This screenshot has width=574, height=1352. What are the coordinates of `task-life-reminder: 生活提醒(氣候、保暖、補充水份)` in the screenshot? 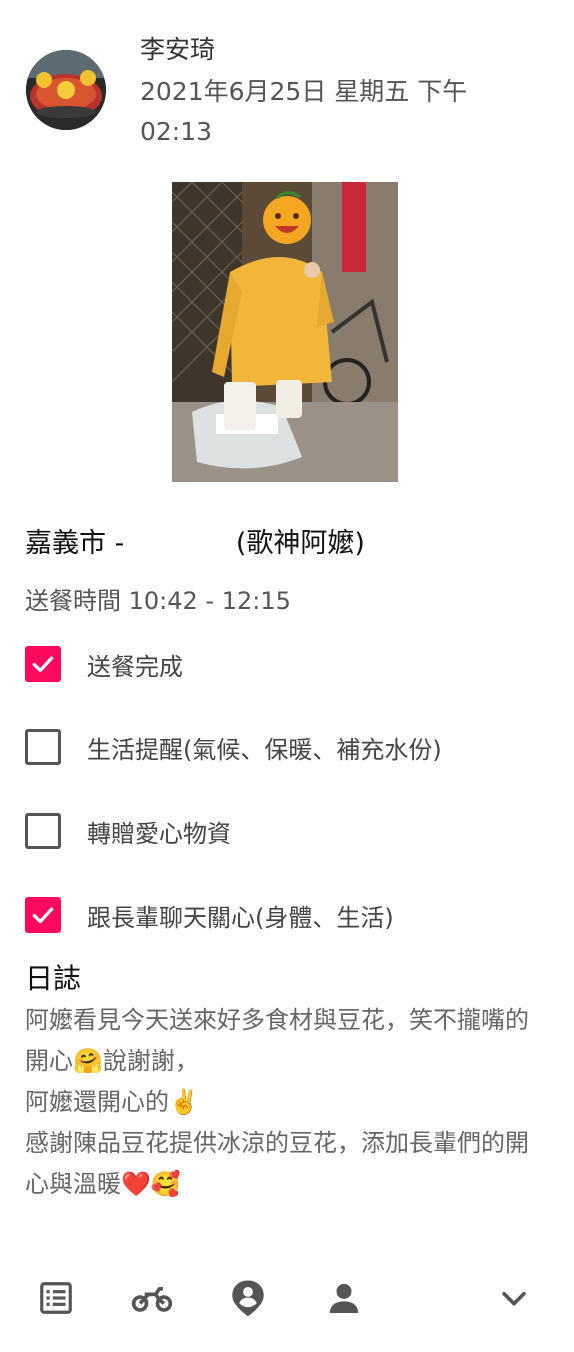 It's located at (233, 747).